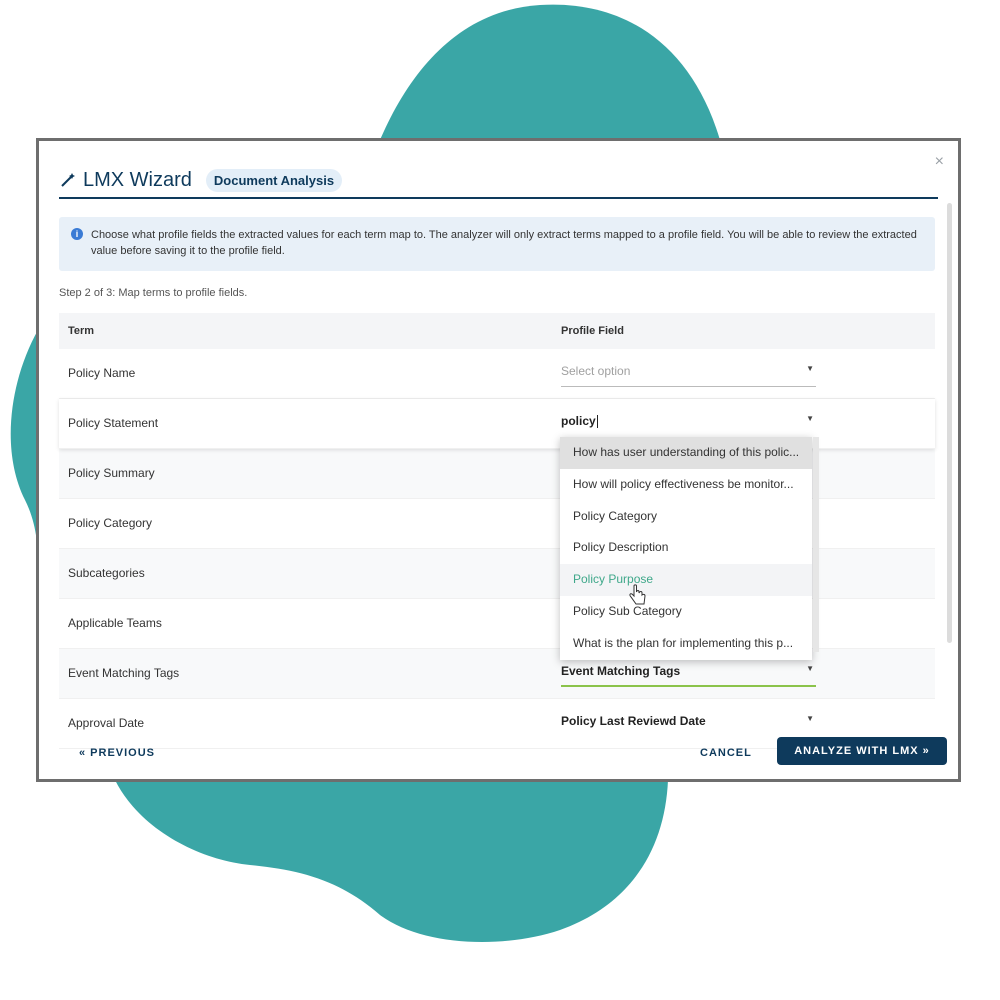 The width and height of the screenshot is (1000, 1000). What do you see at coordinates (688, 673) in the screenshot?
I see `profile-field-select: Event Matching Tags ▼` at bounding box center [688, 673].